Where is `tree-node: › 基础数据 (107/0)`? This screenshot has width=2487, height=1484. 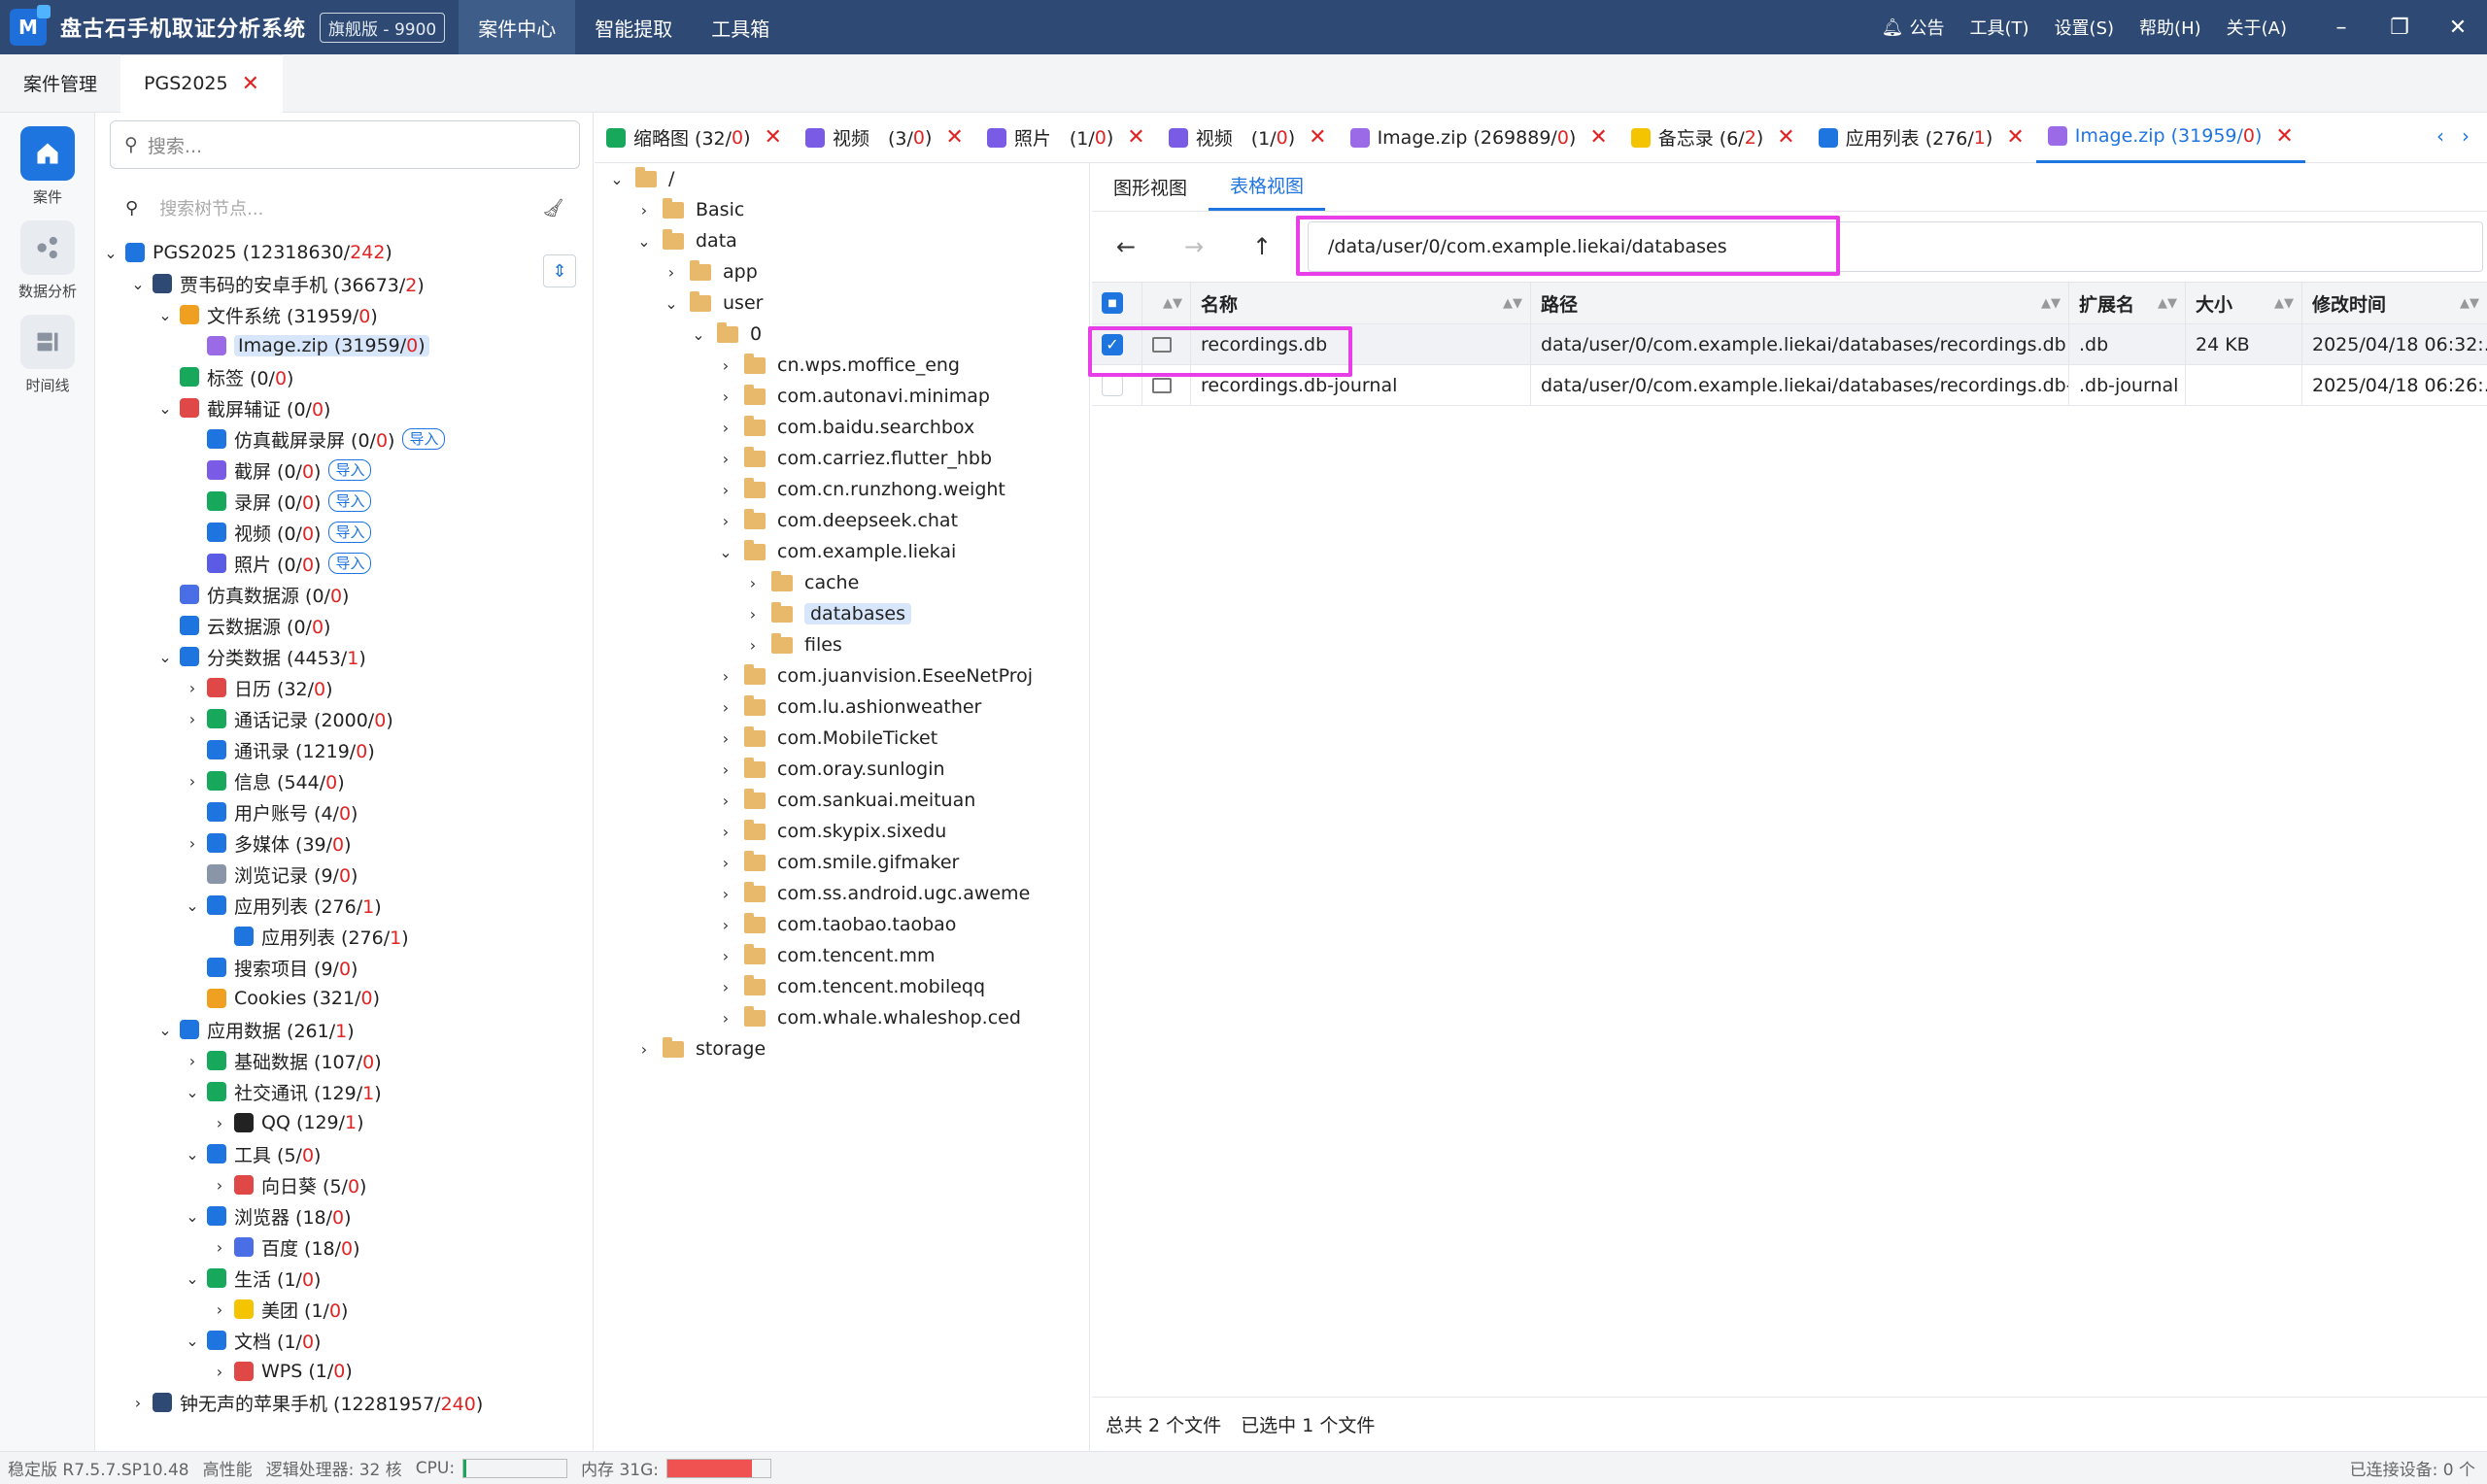
tree-node: › 基础数据 (107/0) is located at coordinates (345, 1060).